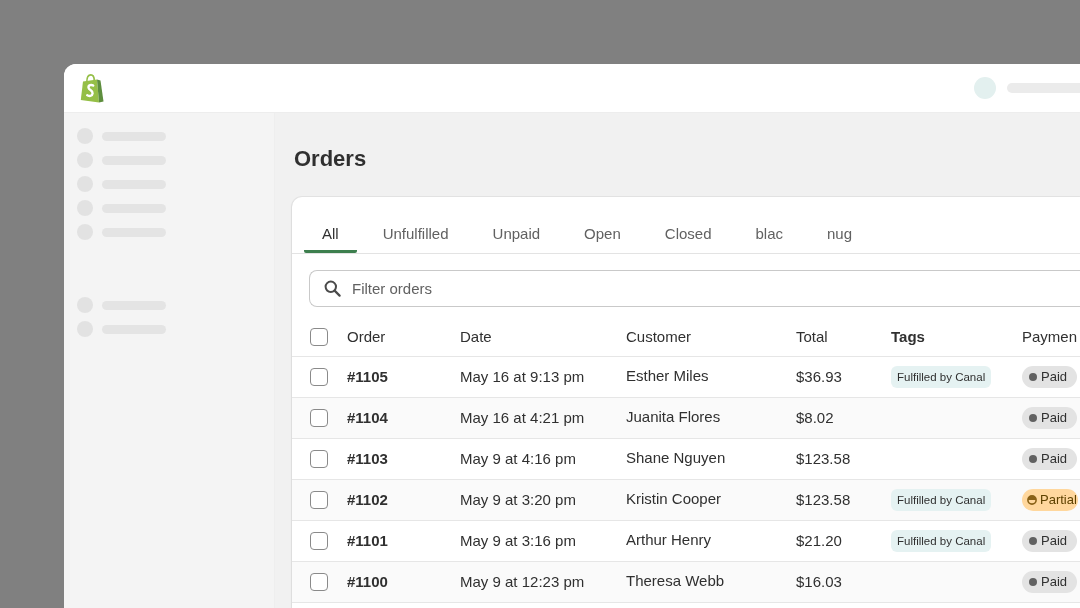  I want to click on column-header: Paymen, so click(1050, 336).